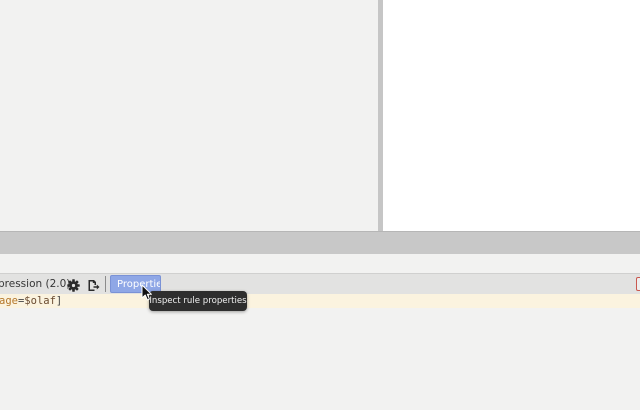  What do you see at coordinates (59, 301) in the screenshot?
I see `expression-bracket: ]` at bounding box center [59, 301].